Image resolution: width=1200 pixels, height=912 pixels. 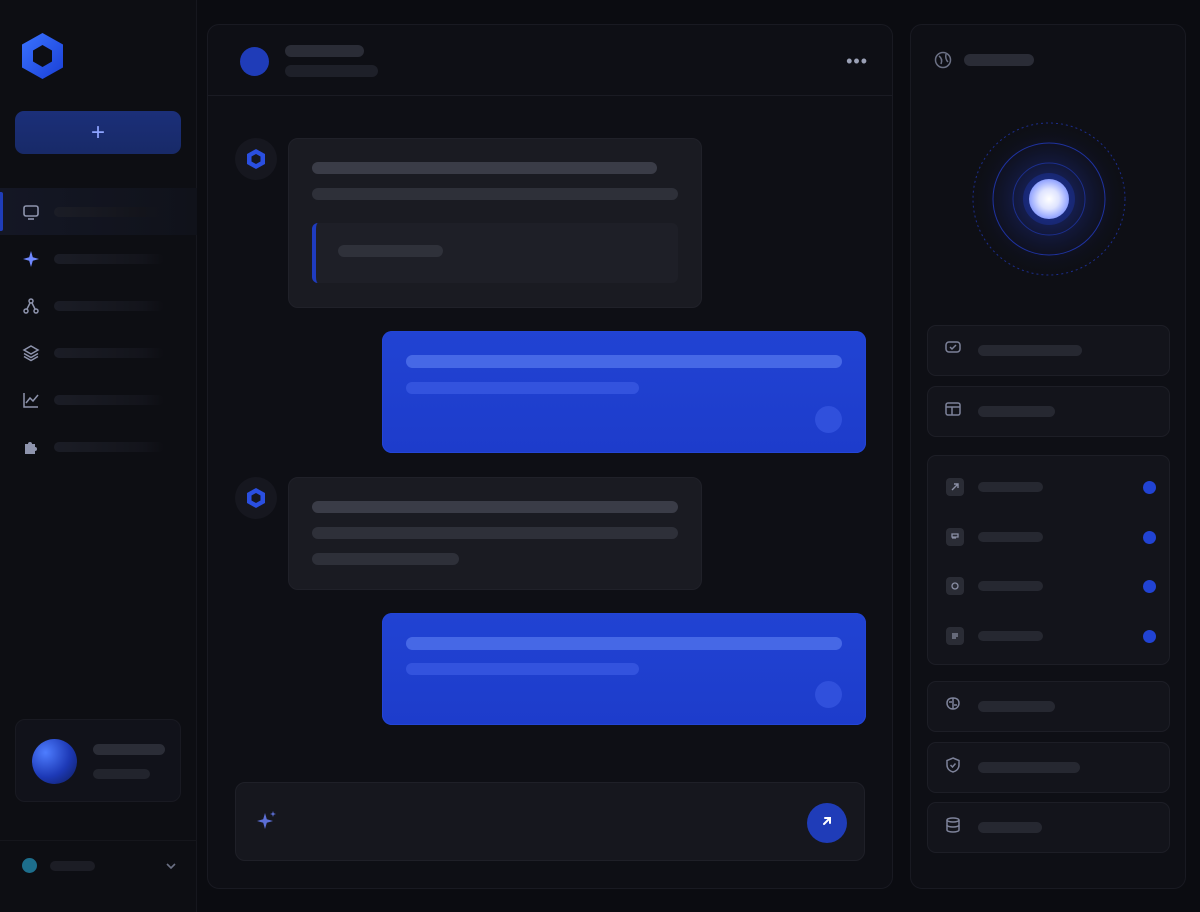 I want to click on chat-header: •••, so click(x=550, y=60).